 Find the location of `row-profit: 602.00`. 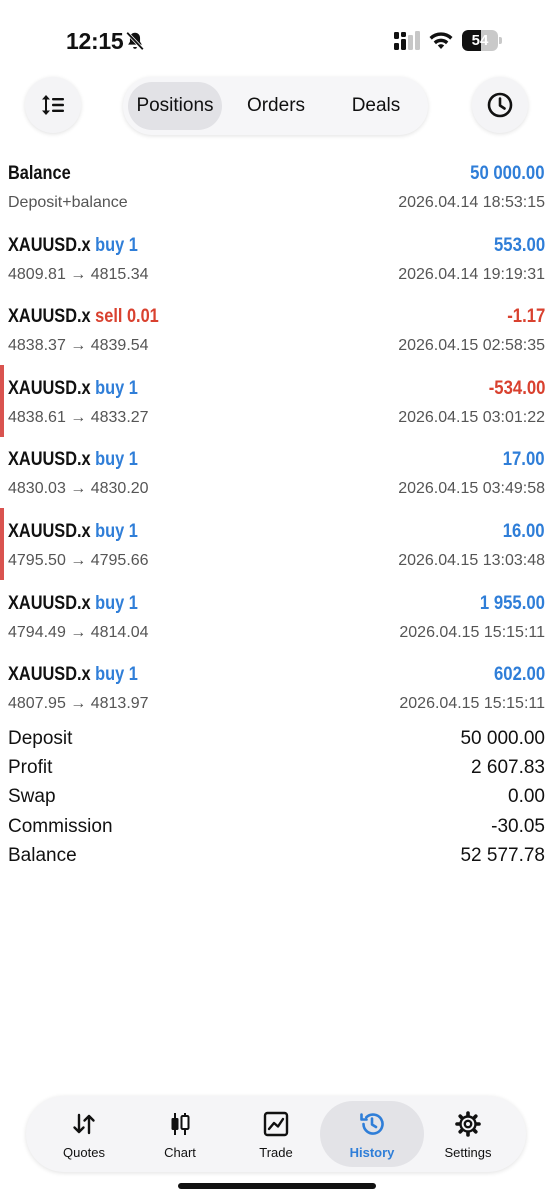

row-profit: 602.00 is located at coordinates (519, 675).